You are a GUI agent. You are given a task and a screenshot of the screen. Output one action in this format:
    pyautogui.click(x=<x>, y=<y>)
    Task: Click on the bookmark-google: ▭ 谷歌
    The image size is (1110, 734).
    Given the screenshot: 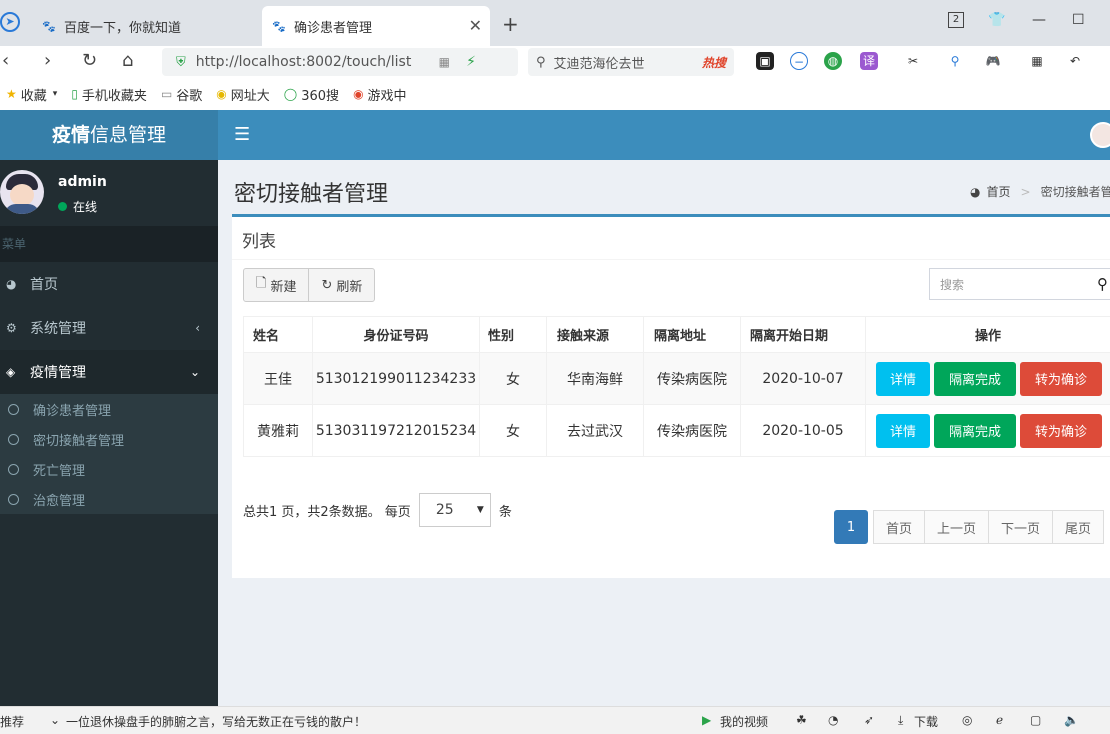 What is the action you would take?
    pyautogui.click(x=181, y=94)
    